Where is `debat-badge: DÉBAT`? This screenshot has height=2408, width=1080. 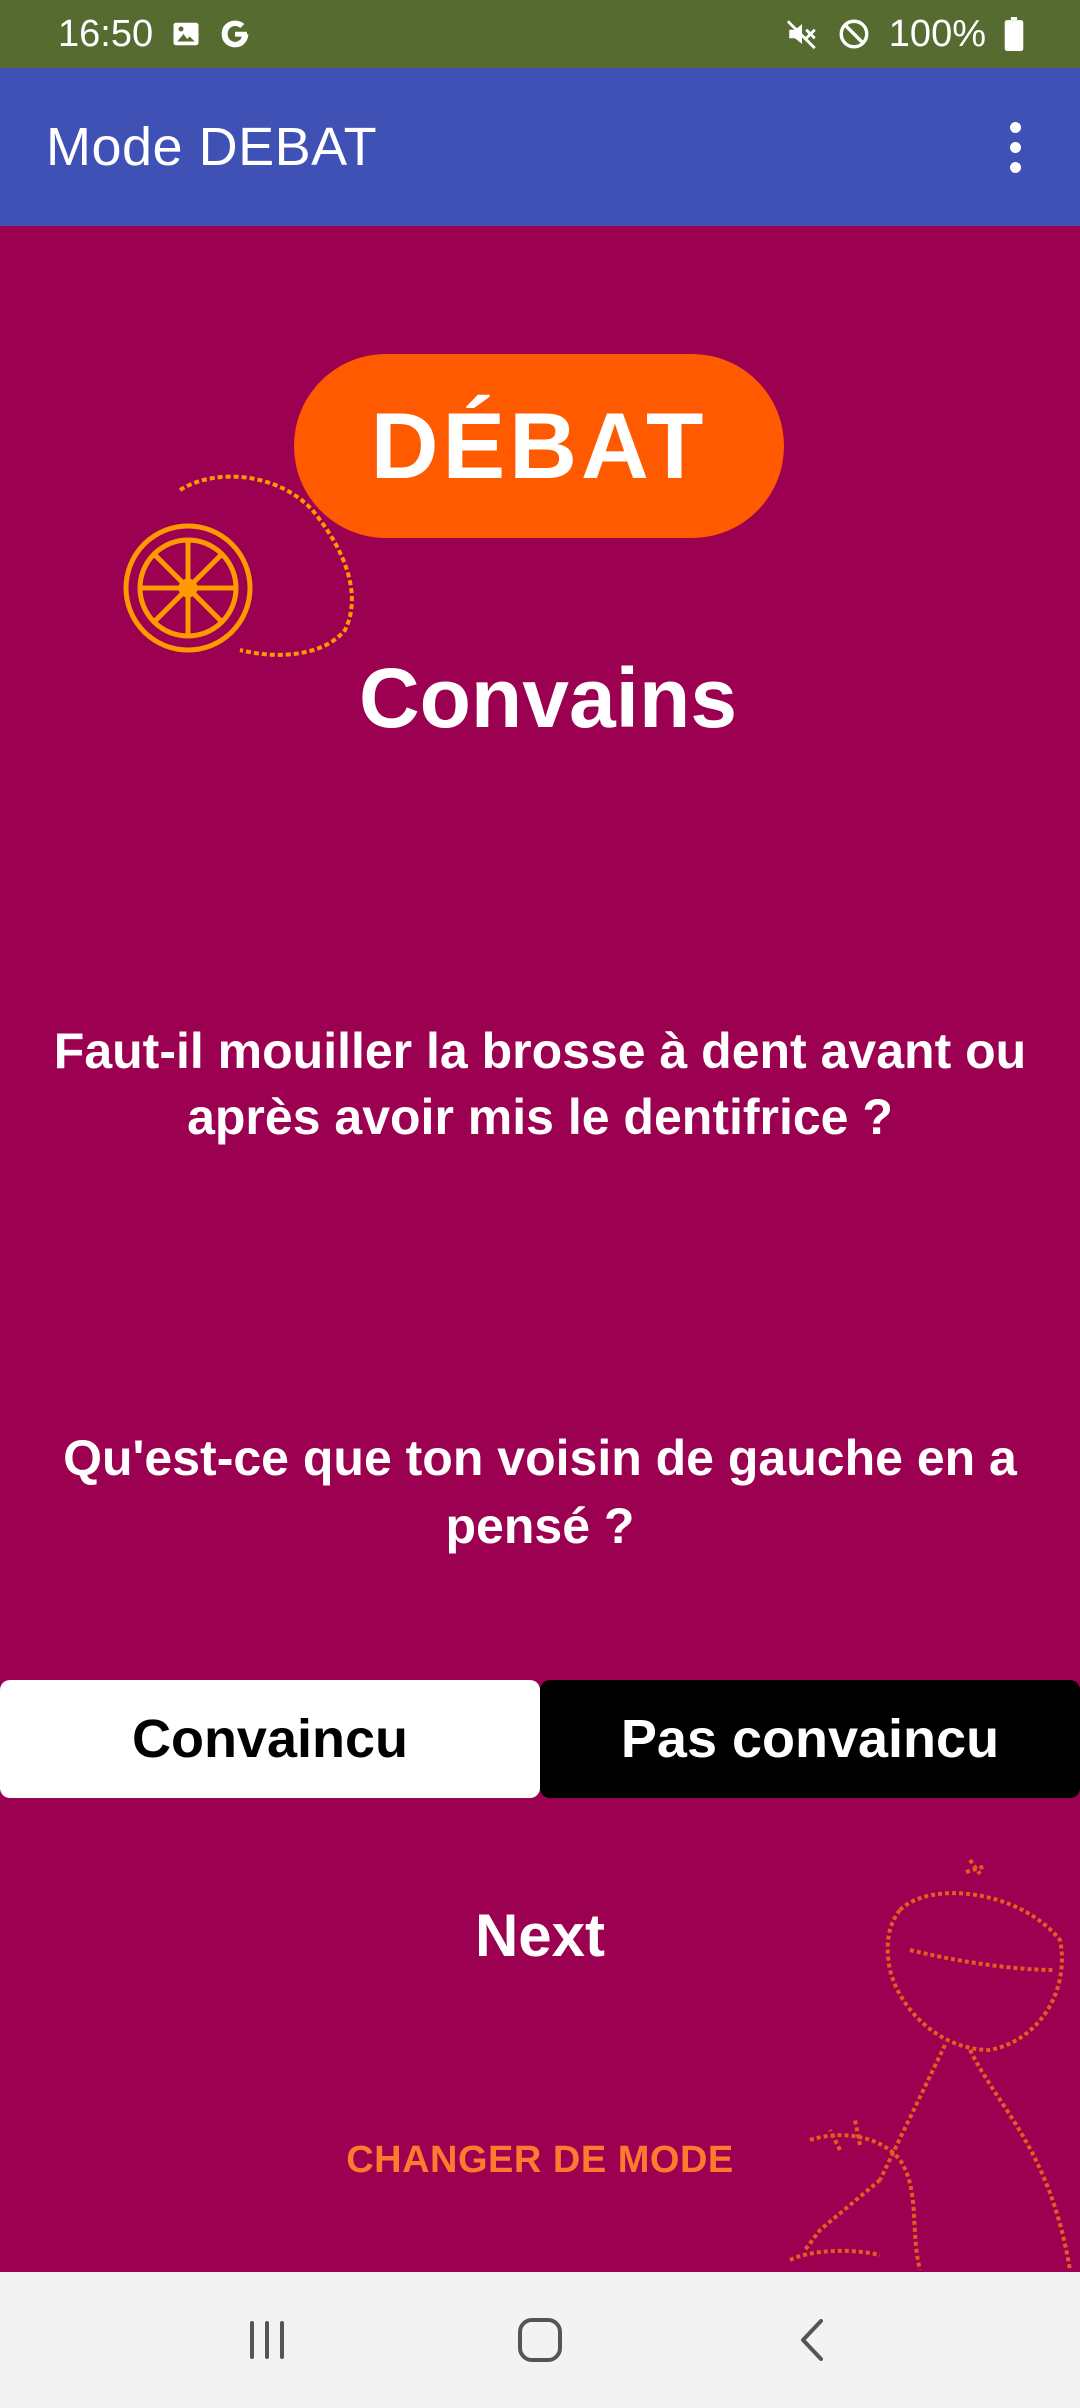
debat-badge: DÉBAT is located at coordinates (539, 446).